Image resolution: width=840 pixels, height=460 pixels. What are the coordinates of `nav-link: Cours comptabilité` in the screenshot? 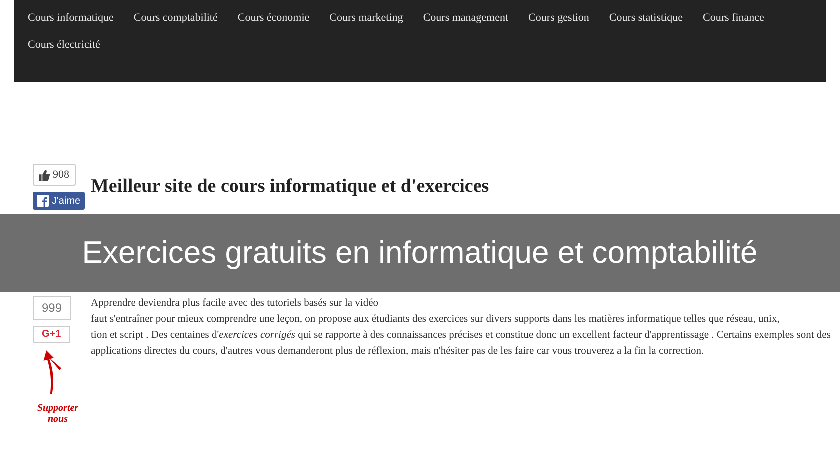 It's located at (176, 18).